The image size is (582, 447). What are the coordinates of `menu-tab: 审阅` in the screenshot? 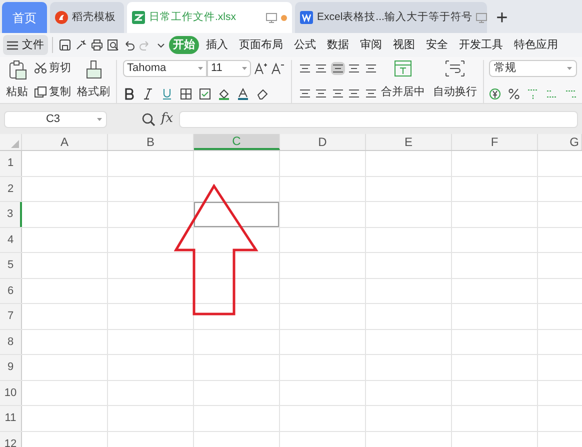 It's located at (371, 45).